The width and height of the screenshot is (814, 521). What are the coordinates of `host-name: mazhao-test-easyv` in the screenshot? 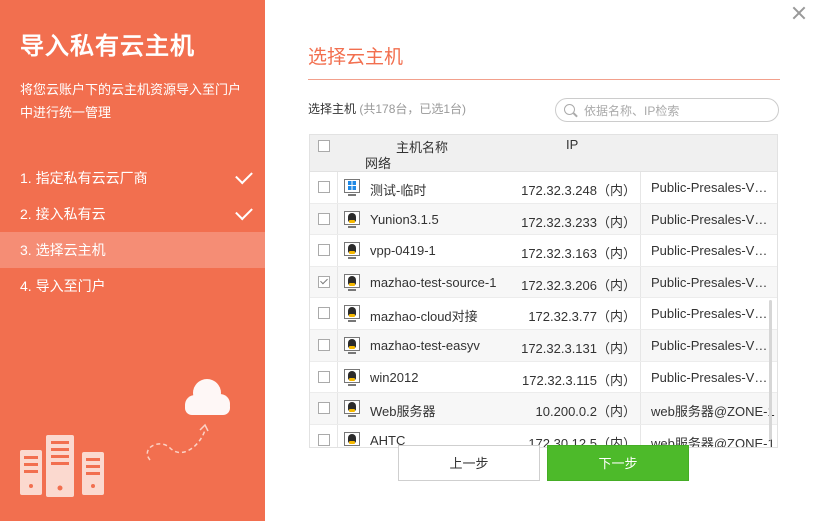 It's located at (425, 345).